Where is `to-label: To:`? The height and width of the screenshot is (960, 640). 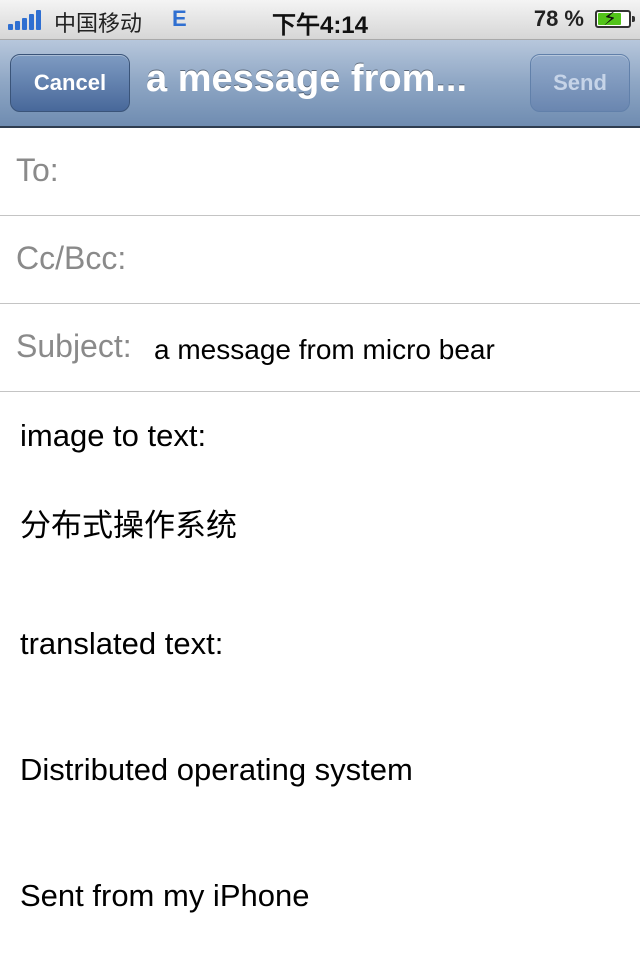 to-label: To: is located at coordinates (37, 170).